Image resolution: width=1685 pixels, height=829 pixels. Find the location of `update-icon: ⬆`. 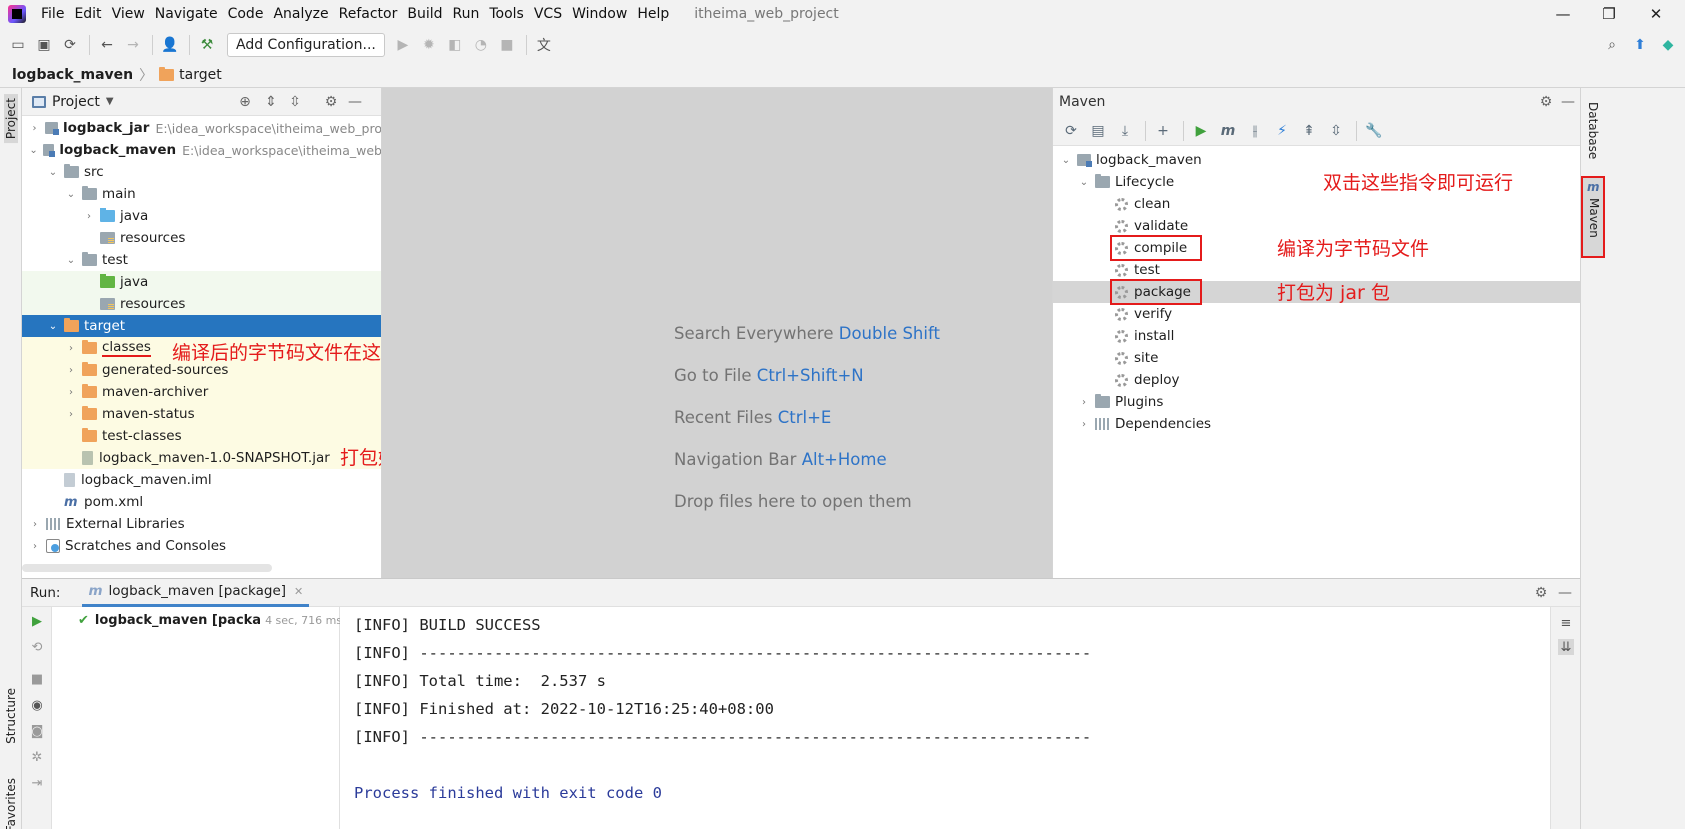

update-icon: ⬆ is located at coordinates (1640, 45).